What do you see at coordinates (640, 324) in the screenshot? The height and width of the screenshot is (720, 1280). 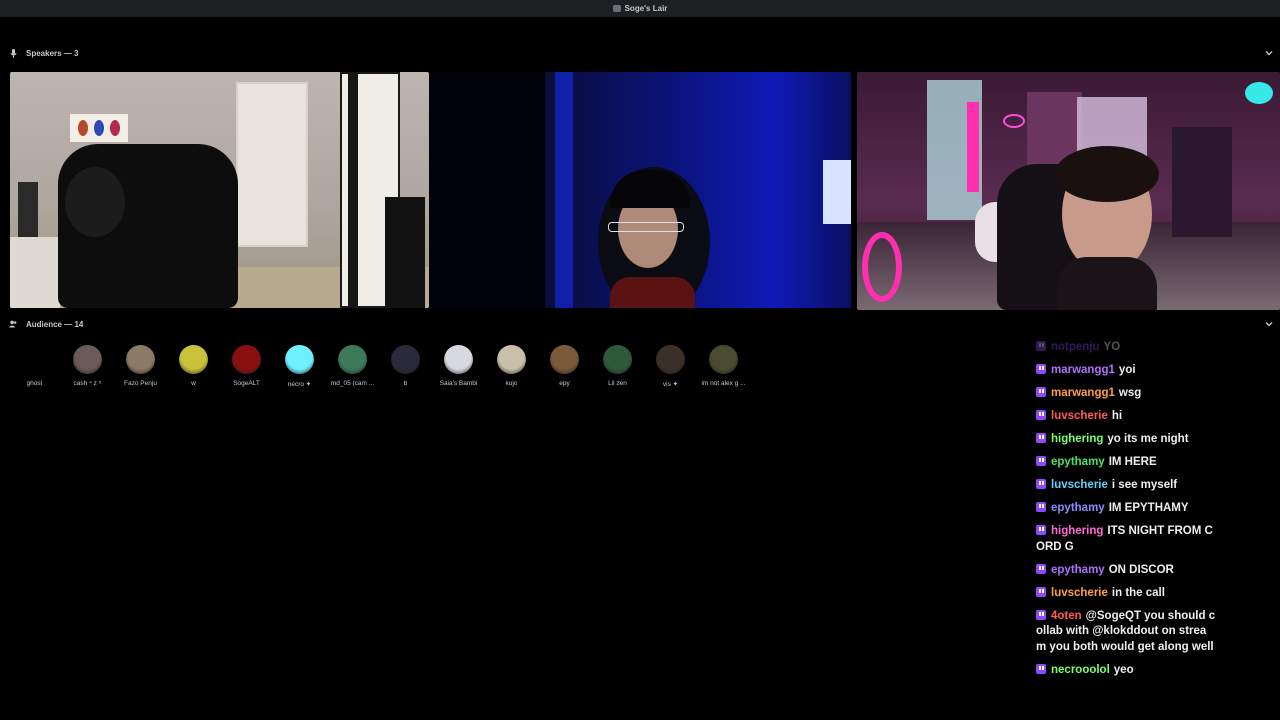 I see `audience-header: Audience — 14` at bounding box center [640, 324].